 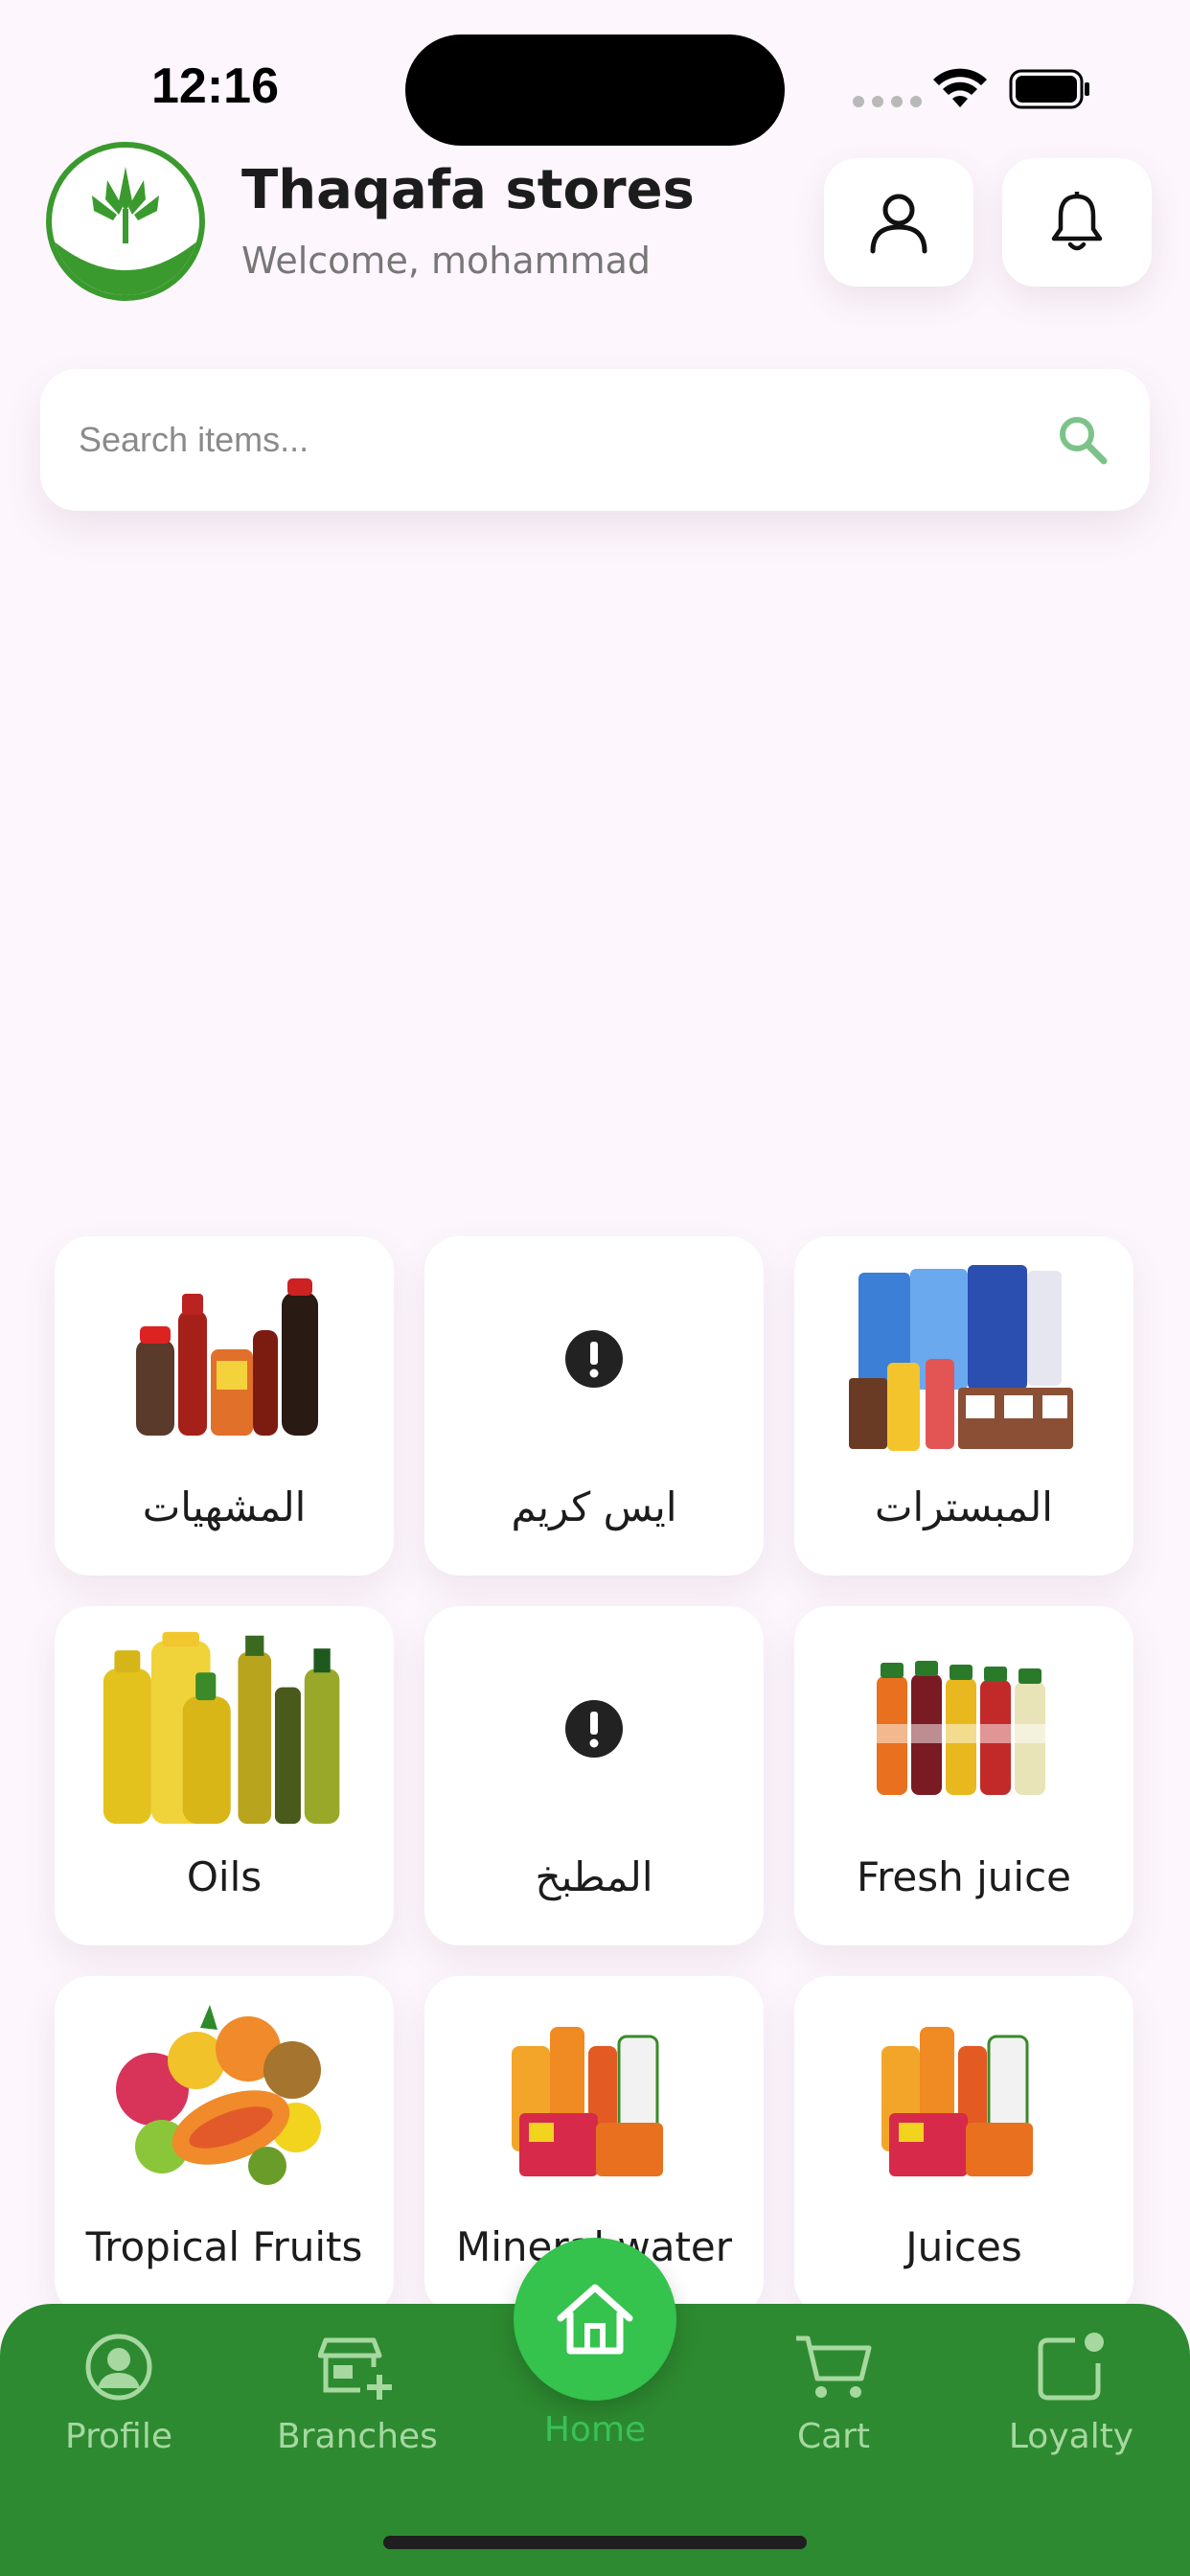 What do you see at coordinates (468, 190) in the screenshot?
I see `store-title: Thaqafa stores` at bounding box center [468, 190].